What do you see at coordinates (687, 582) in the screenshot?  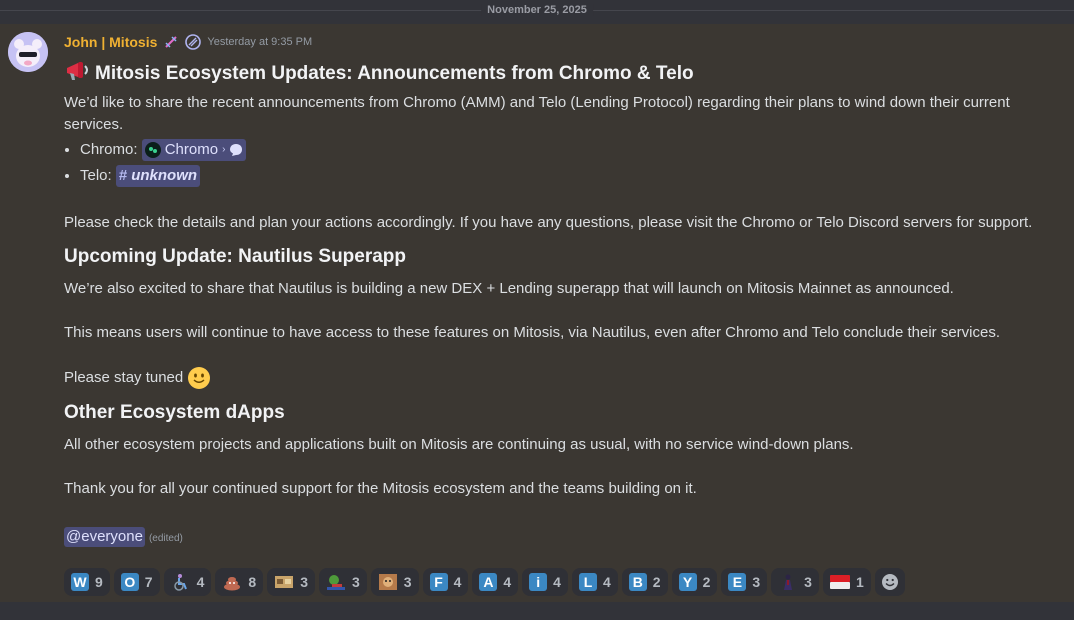 I see `regional-indicator-y-icon: Y` at bounding box center [687, 582].